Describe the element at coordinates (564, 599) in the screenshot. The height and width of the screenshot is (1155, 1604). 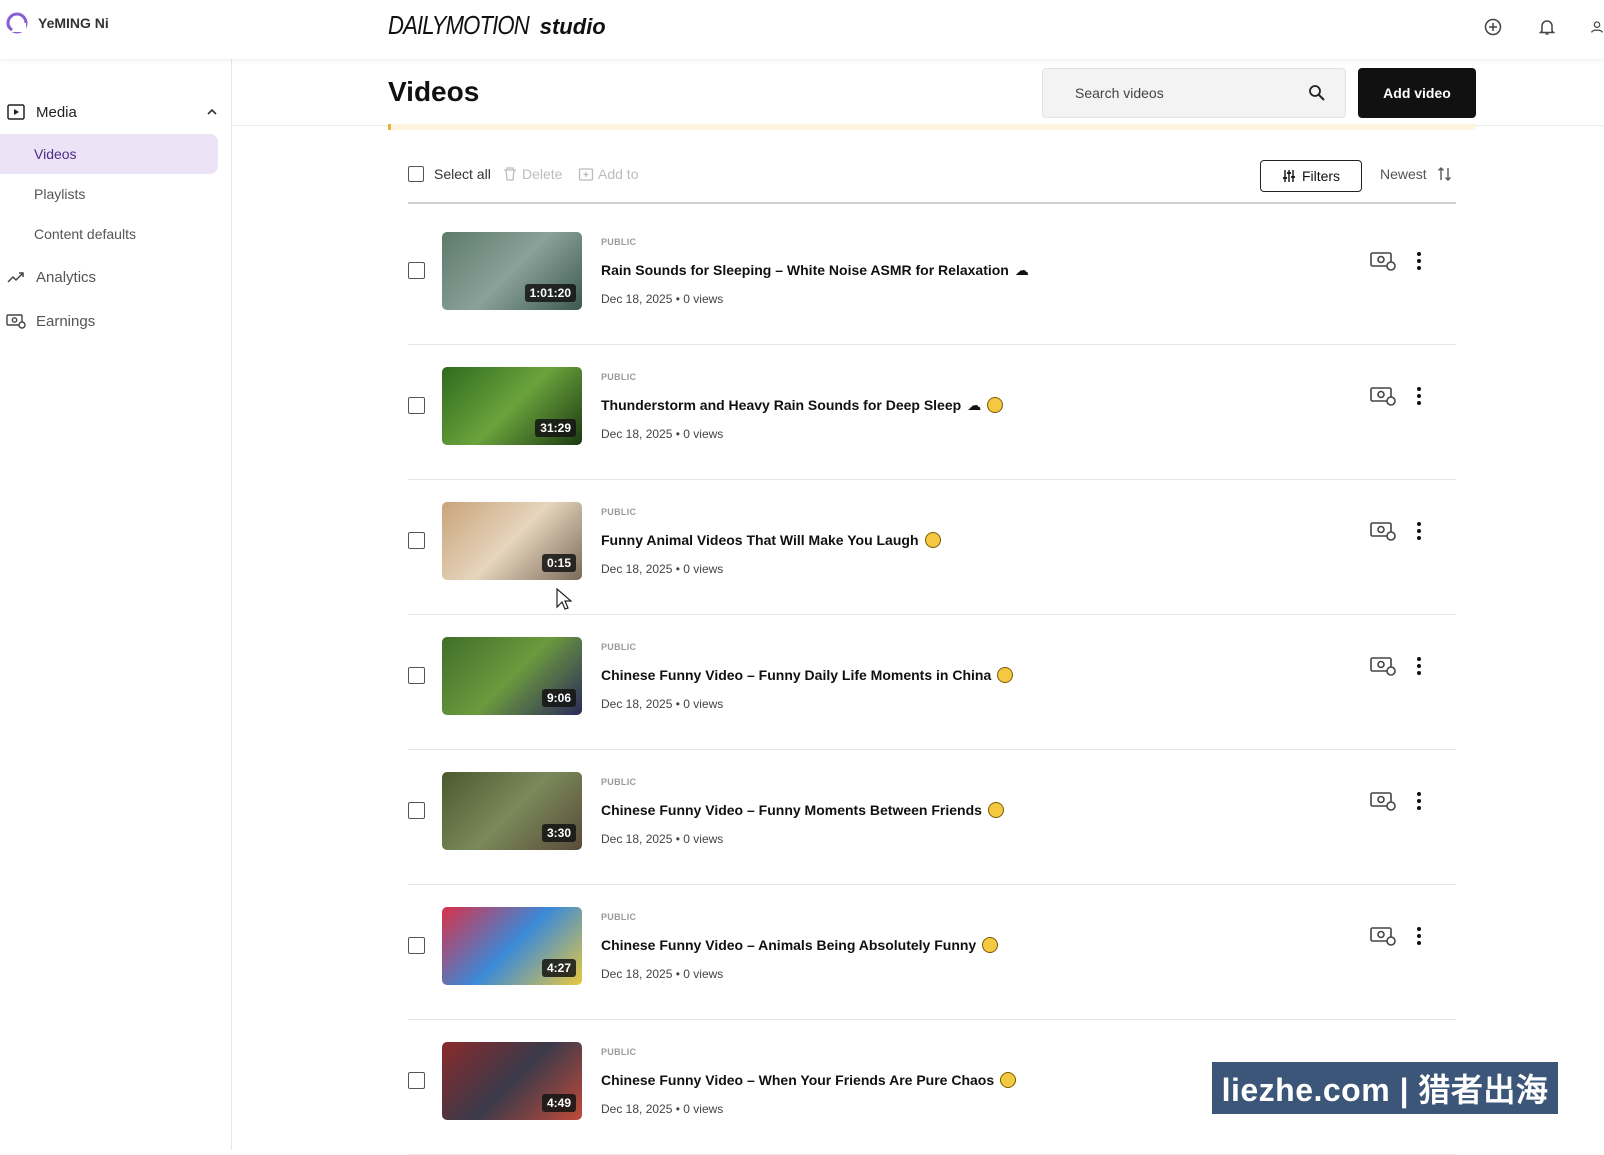
I see `mouse-cursor-icon` at that location.